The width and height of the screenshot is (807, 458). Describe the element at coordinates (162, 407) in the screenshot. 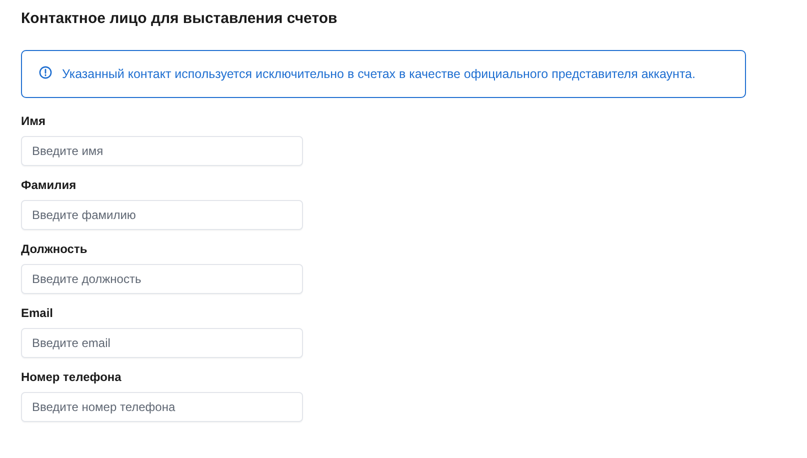

I see `input-field: Введите номер телефона` at that location.